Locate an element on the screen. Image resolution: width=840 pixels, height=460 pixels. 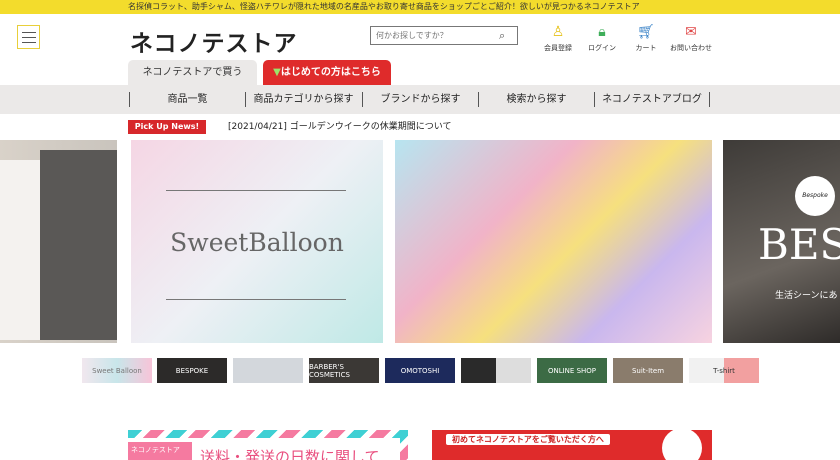
tab-first-time: ▼はじめての方はこちら is located at coordinates (327, 72).